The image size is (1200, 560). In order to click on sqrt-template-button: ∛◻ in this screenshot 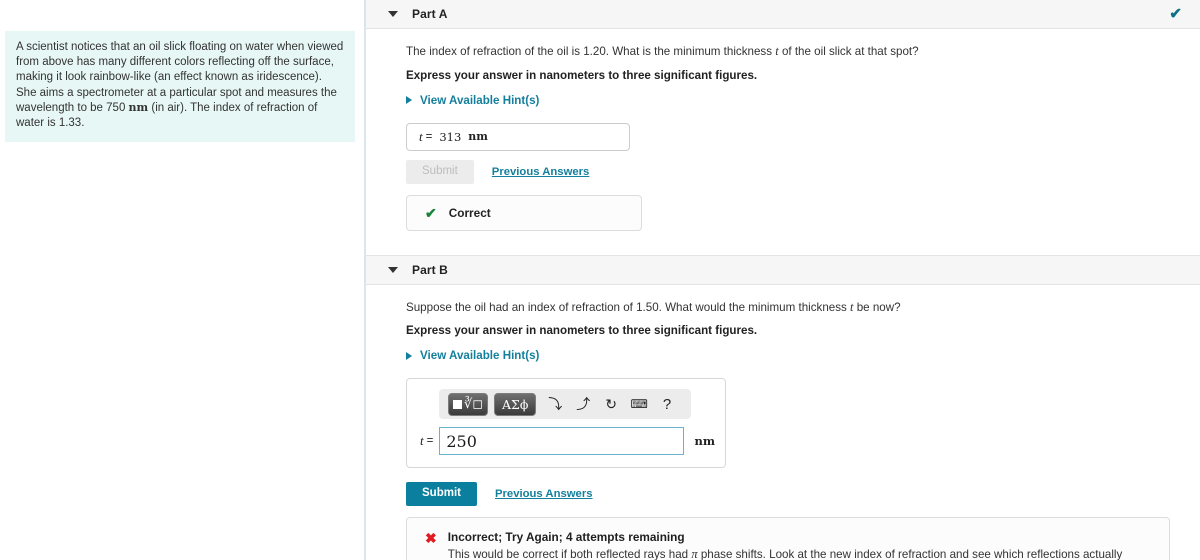, I will do `click(468, 404)`.